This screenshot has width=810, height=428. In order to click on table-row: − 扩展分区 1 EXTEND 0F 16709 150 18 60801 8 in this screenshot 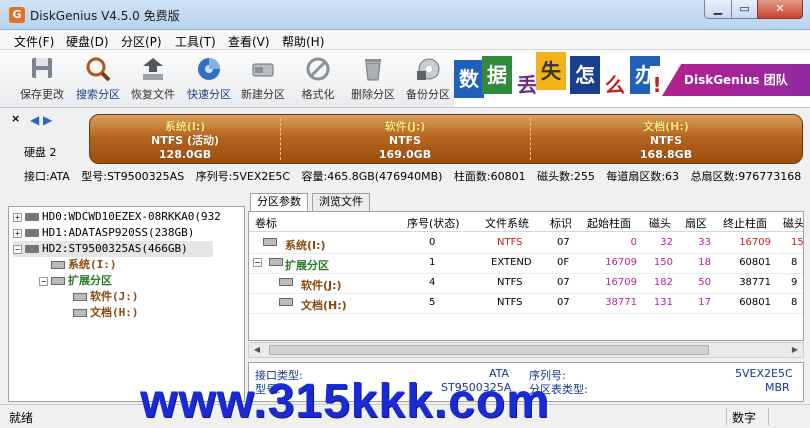, I will do `click(526, 264)`.